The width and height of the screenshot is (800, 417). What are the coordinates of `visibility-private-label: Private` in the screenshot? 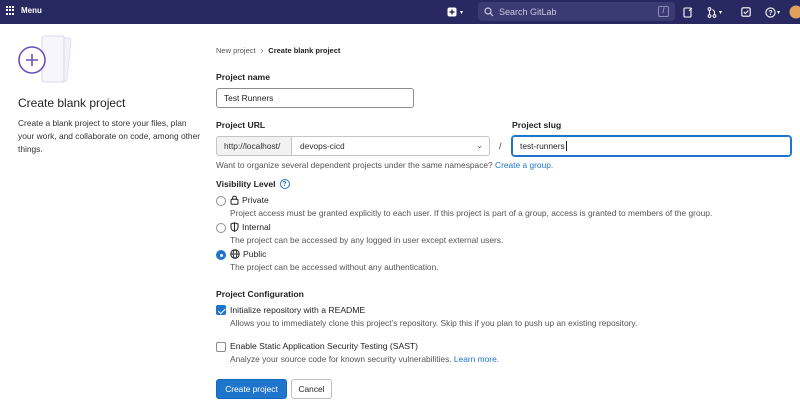 It's located at (255, 200).